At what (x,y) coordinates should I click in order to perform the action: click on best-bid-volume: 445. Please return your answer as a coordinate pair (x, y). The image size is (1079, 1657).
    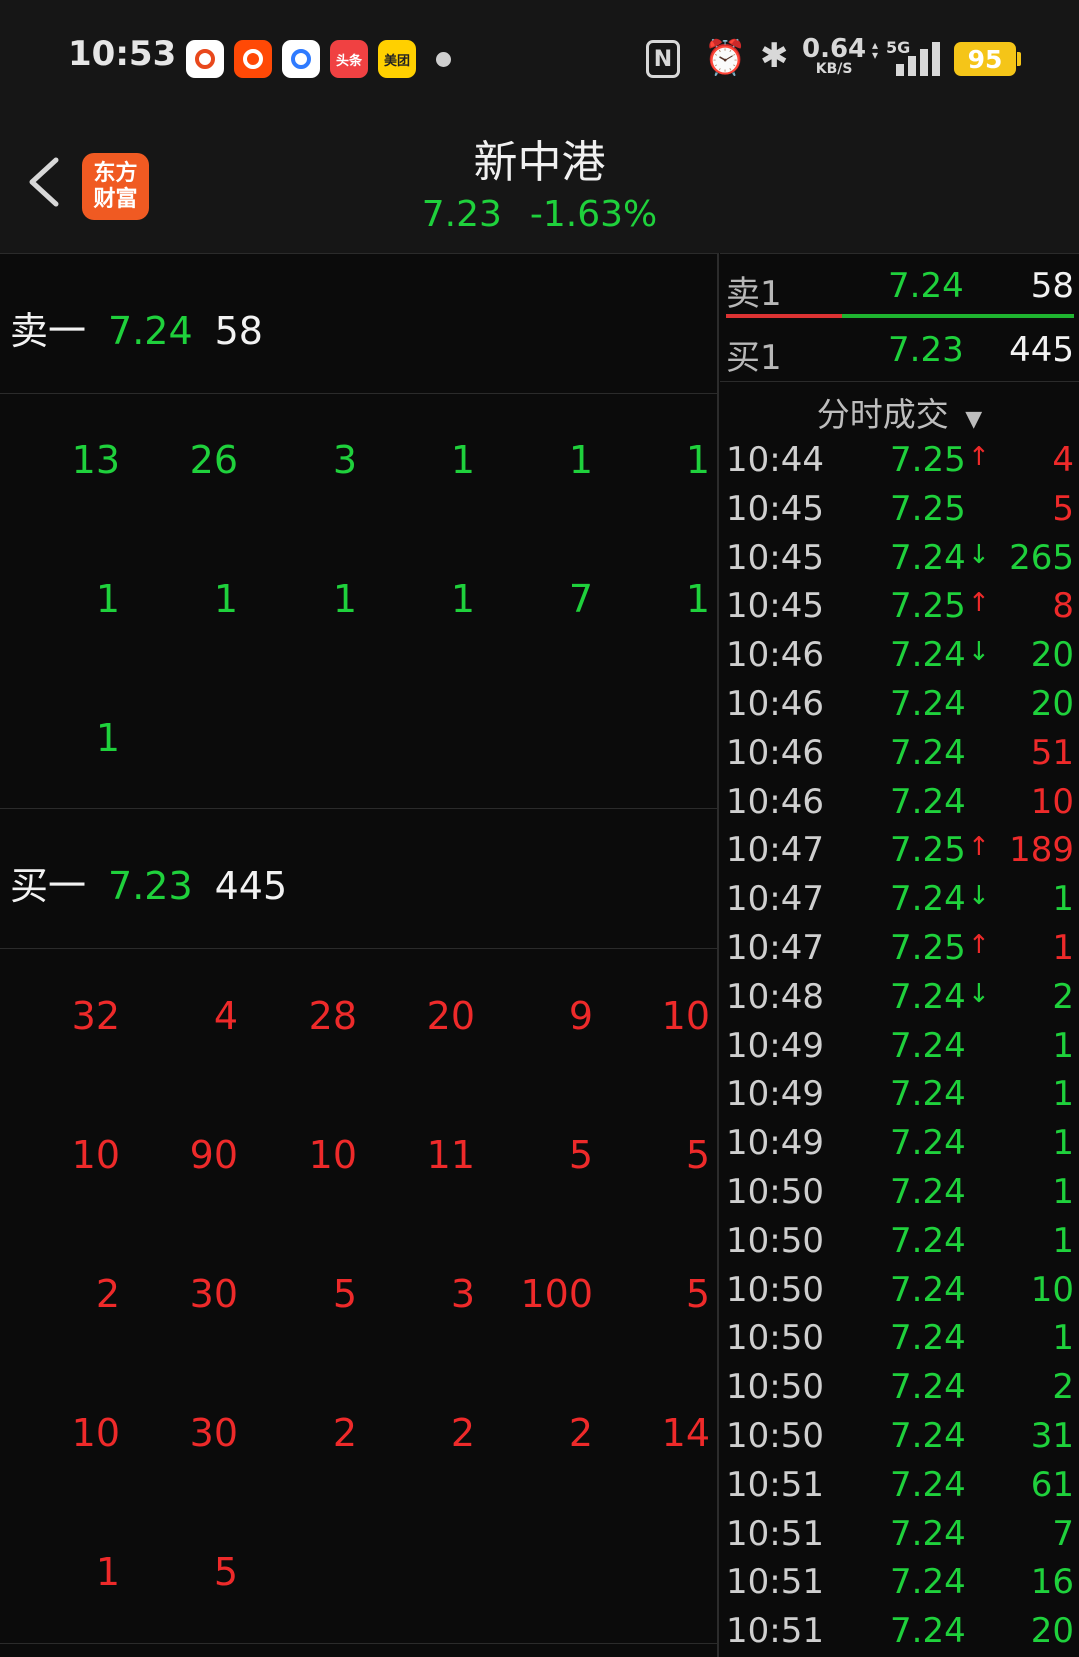
    Looking at the image, I should click on (1041, 350).